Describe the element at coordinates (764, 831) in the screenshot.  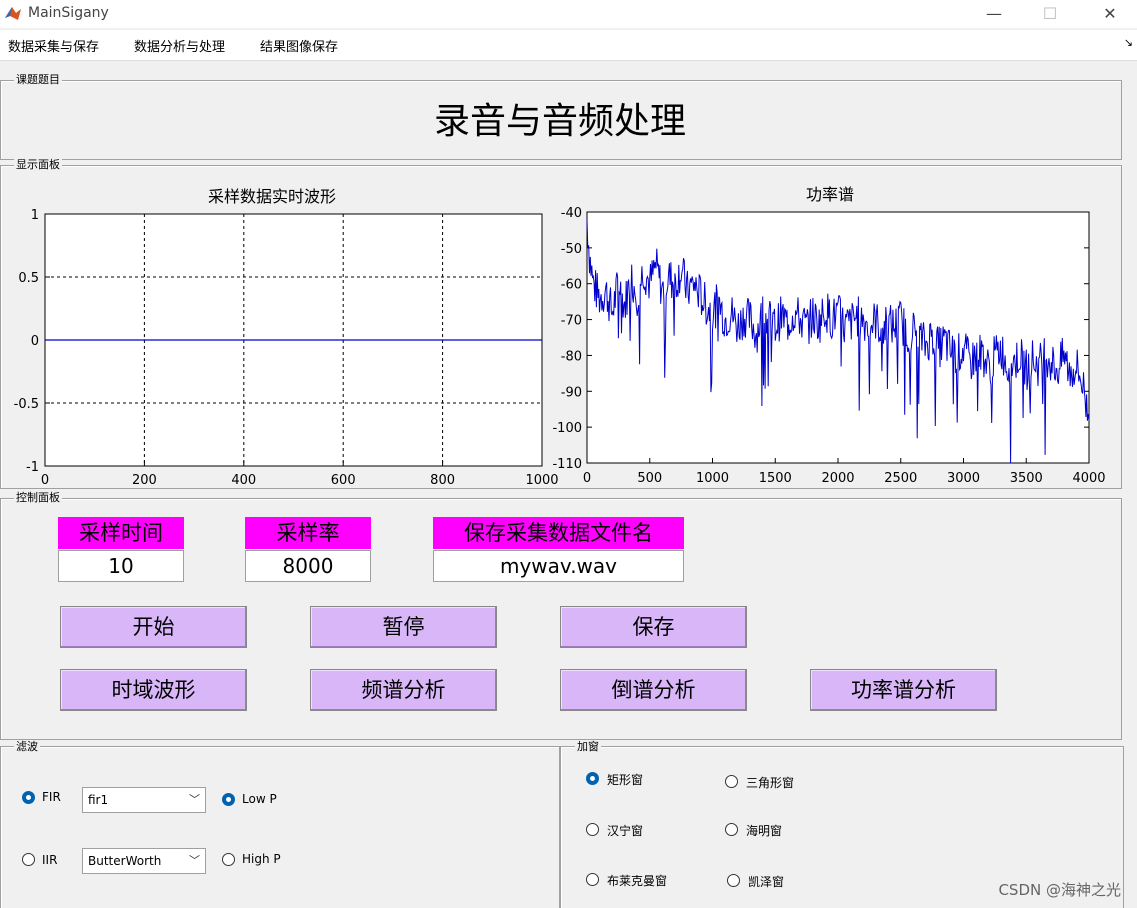
I see `hamming-window-label: 海明窗` at that location.